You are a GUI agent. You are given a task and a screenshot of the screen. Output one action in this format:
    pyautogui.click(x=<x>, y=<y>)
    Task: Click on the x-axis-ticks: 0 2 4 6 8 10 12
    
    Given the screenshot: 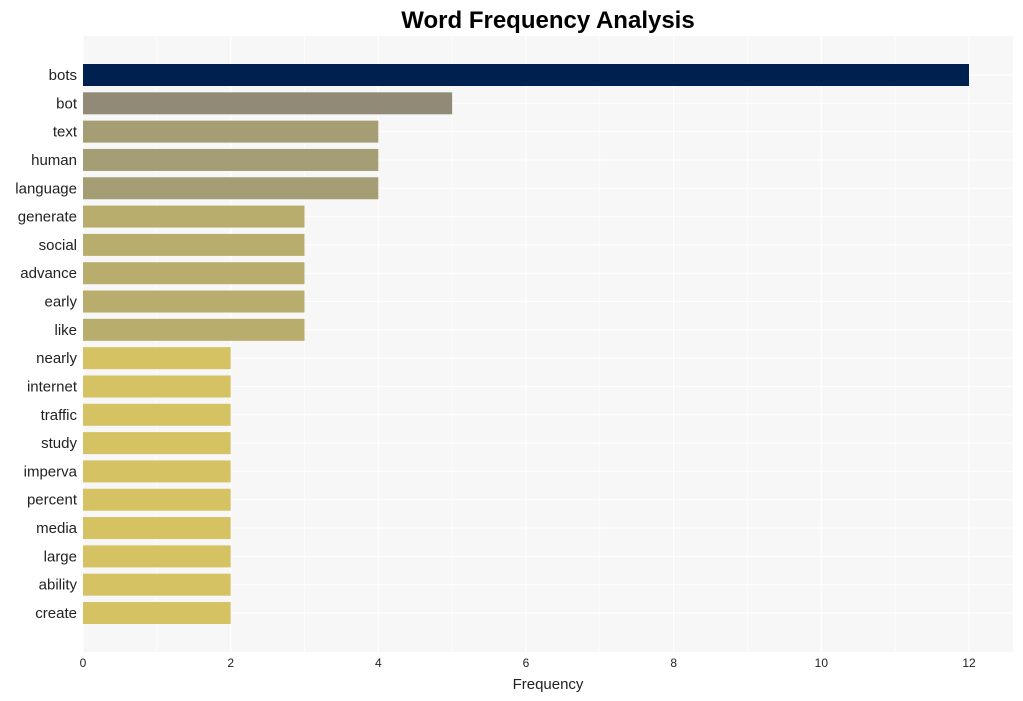 What is the action you would take?
    pyautogui.click(x=528, y=663)
    